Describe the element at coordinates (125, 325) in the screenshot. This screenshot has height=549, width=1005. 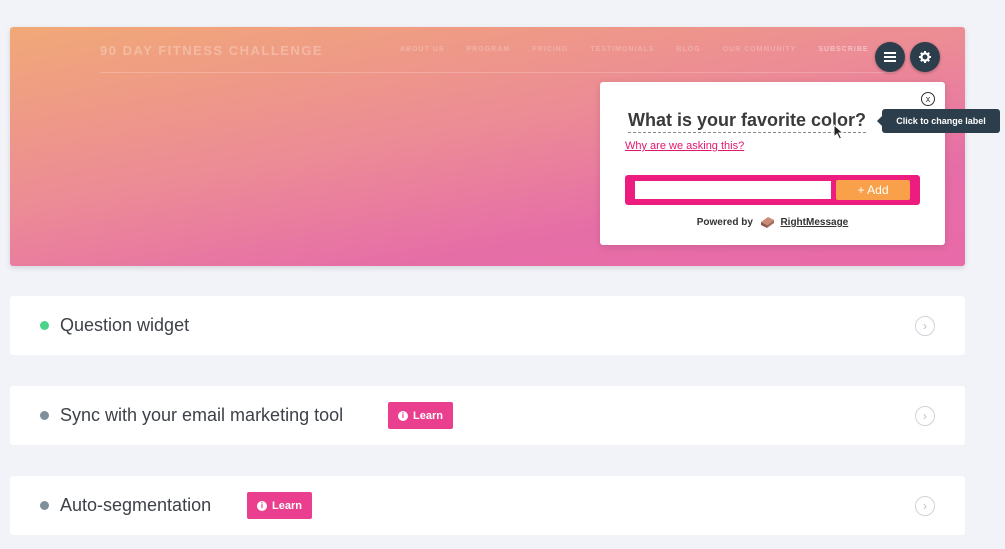
I see `feature-label: Question widget` at that location.